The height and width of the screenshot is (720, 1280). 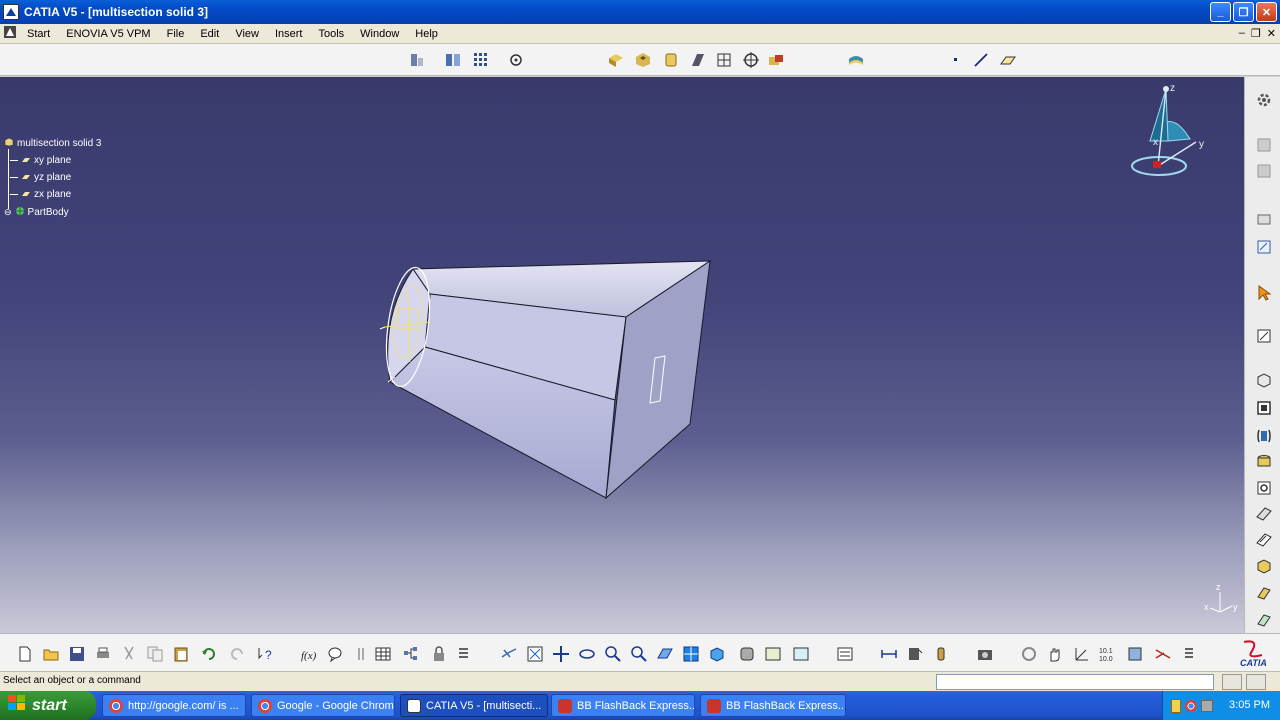 What do you see at coordinates (1107, 654) in the screenshot?
I see `scale-icon: 10.1 10.0` at bounding box center [1107, 654].